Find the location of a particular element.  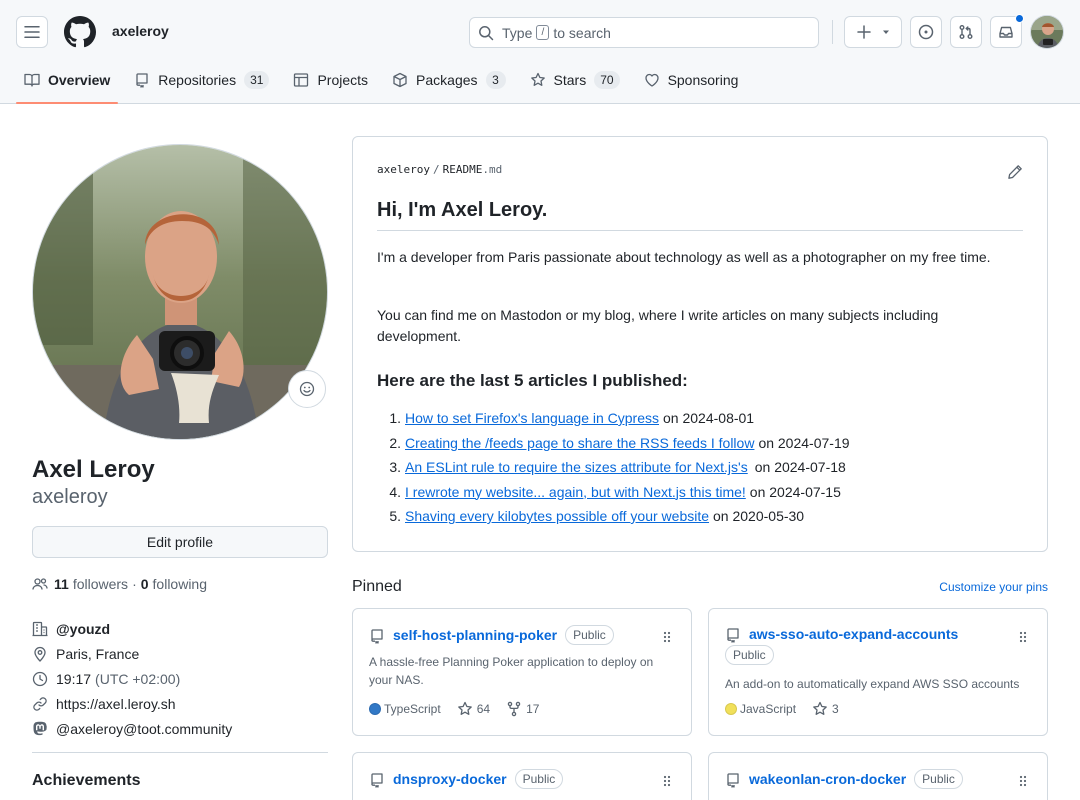

repo-stars-link: 3 is located at coordinates (825, 709).